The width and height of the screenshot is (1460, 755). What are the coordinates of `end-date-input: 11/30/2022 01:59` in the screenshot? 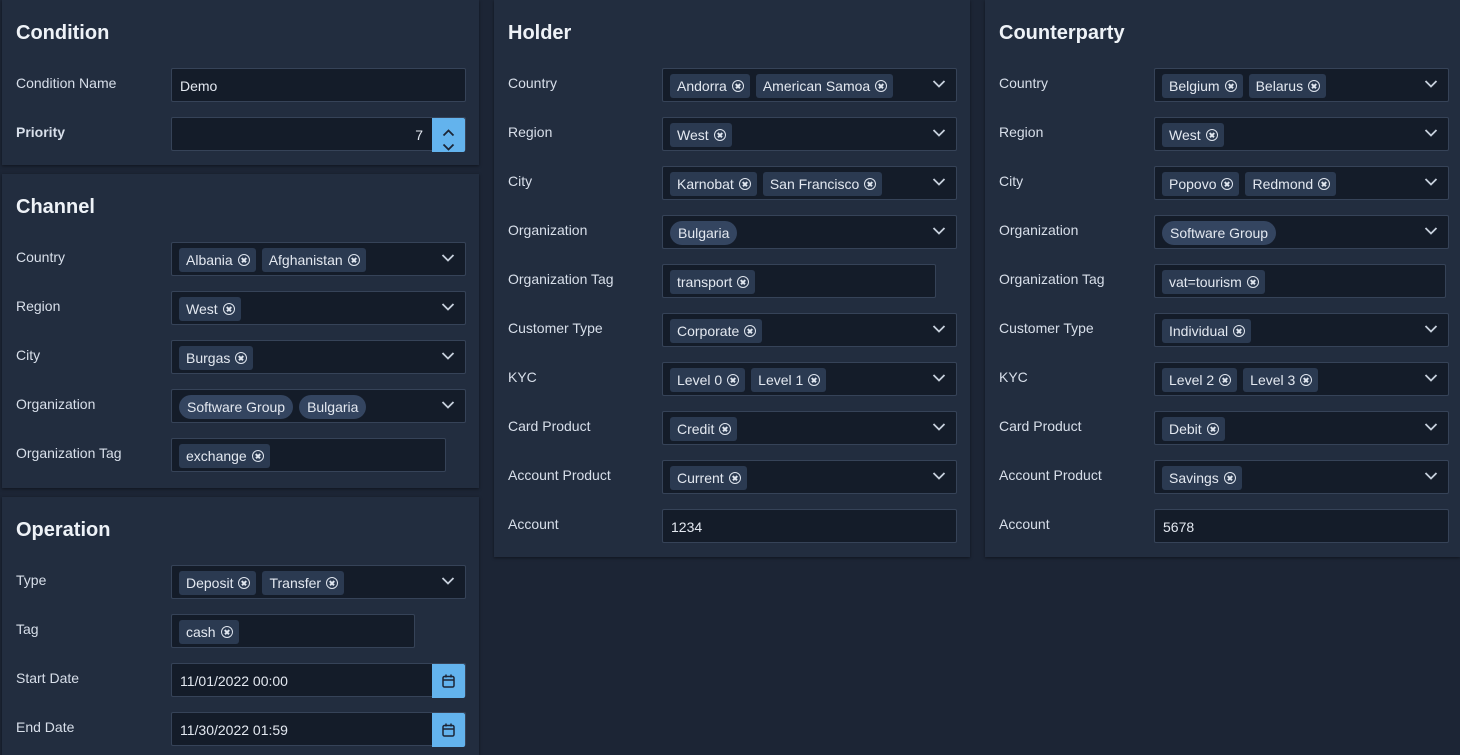 It's located at (318, 729).